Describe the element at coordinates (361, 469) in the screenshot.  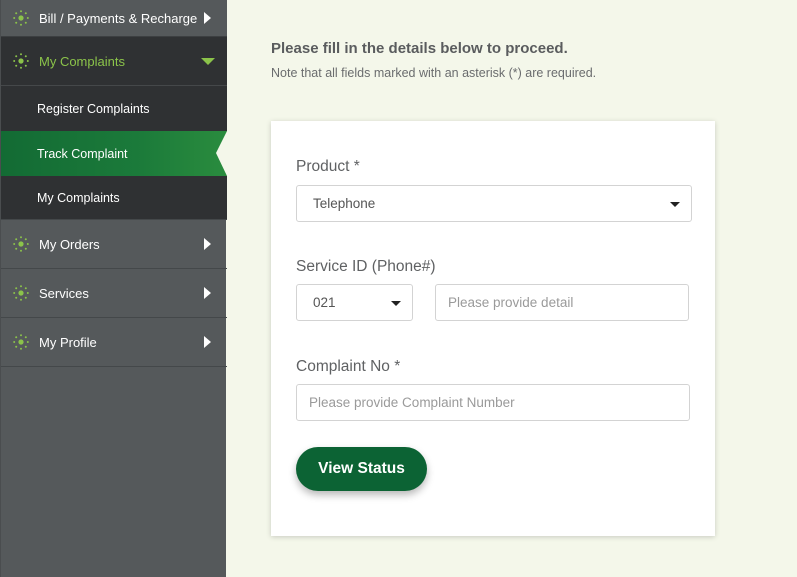
I see `view-status-button: View Status` at that location.